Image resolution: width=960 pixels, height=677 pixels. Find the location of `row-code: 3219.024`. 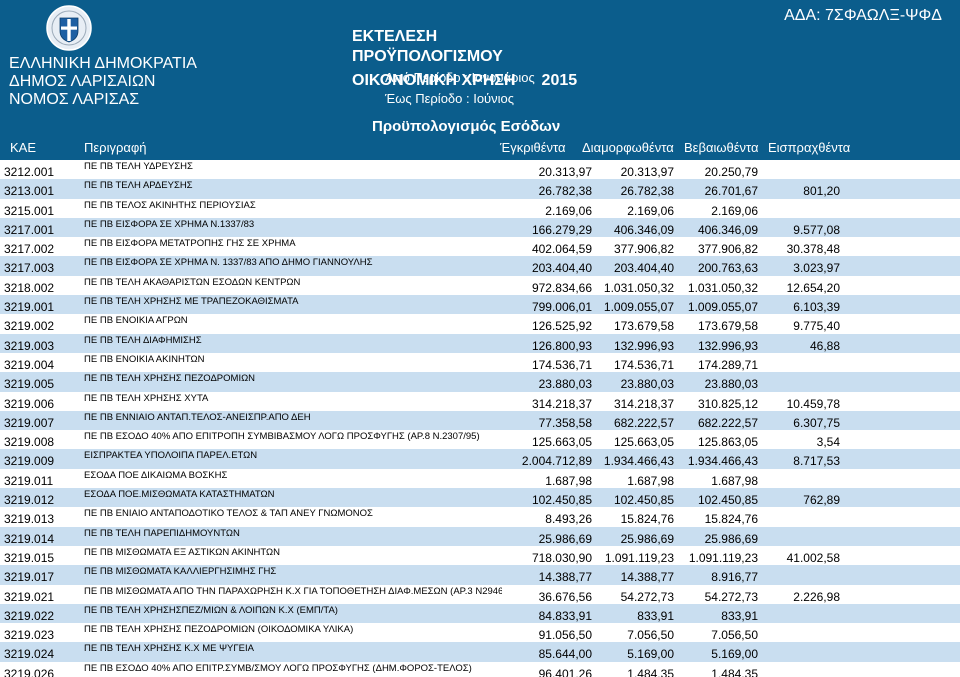

row-code: 3219.024 is located at coordinates (29, 654).